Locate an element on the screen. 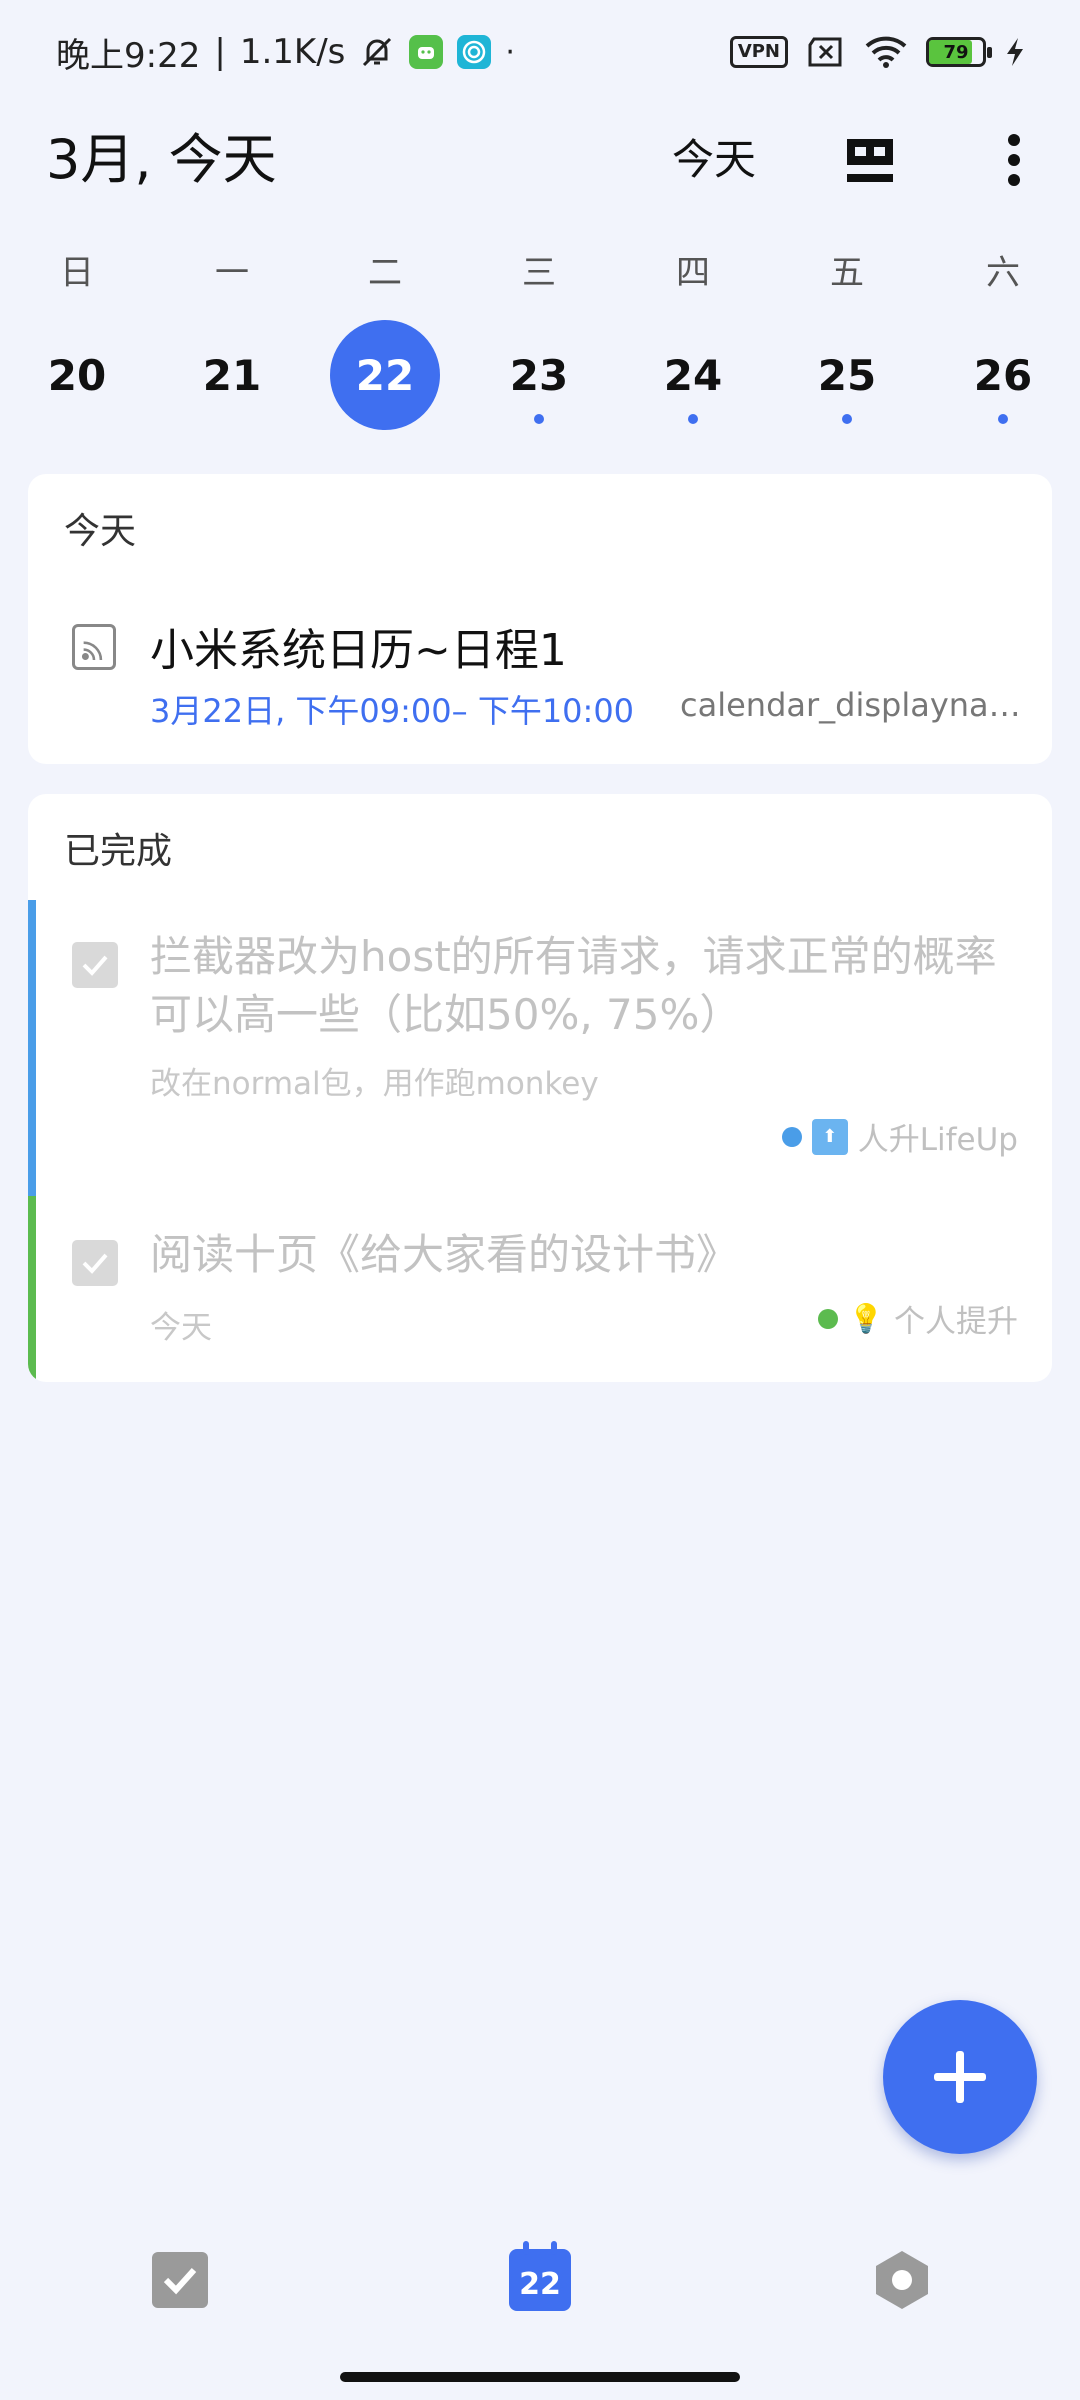  tag-emoji: 💡 is located at coordinates (866, 1318).